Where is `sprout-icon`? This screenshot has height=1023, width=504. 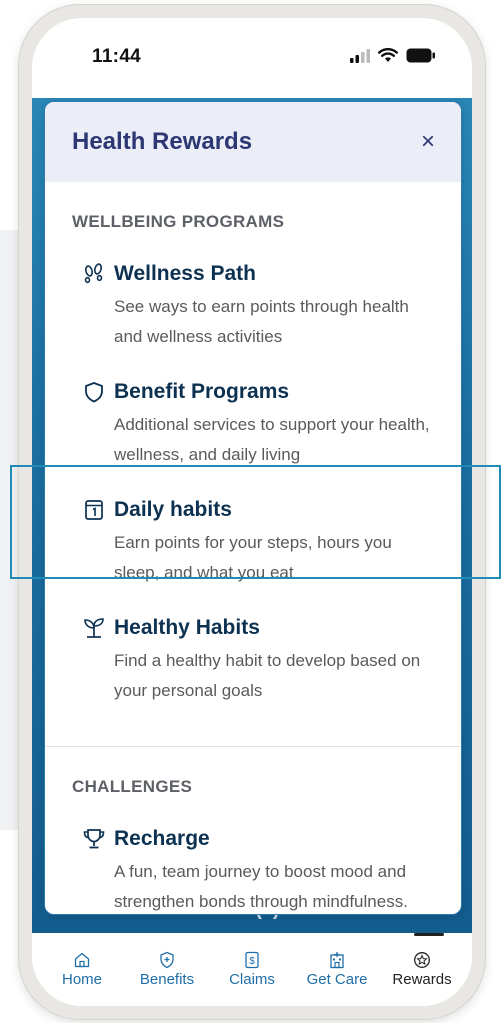
sprout-icon is located at coordinates (94, 628).